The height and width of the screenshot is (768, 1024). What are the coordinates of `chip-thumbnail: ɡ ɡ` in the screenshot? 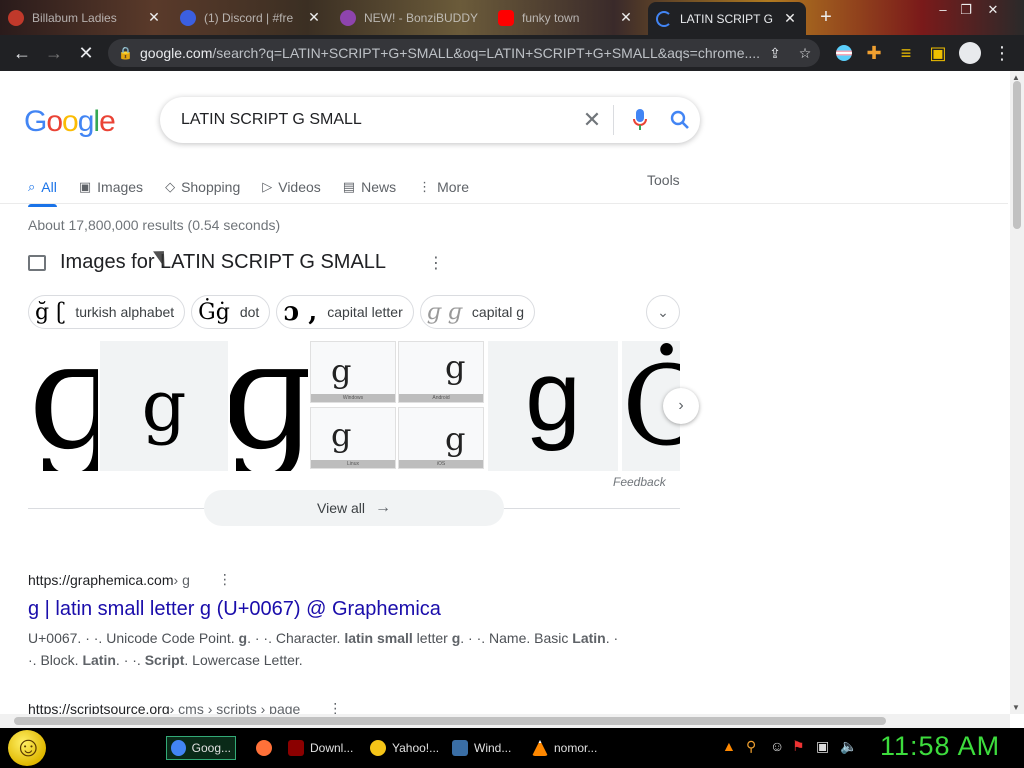 It's located at (444, 312).